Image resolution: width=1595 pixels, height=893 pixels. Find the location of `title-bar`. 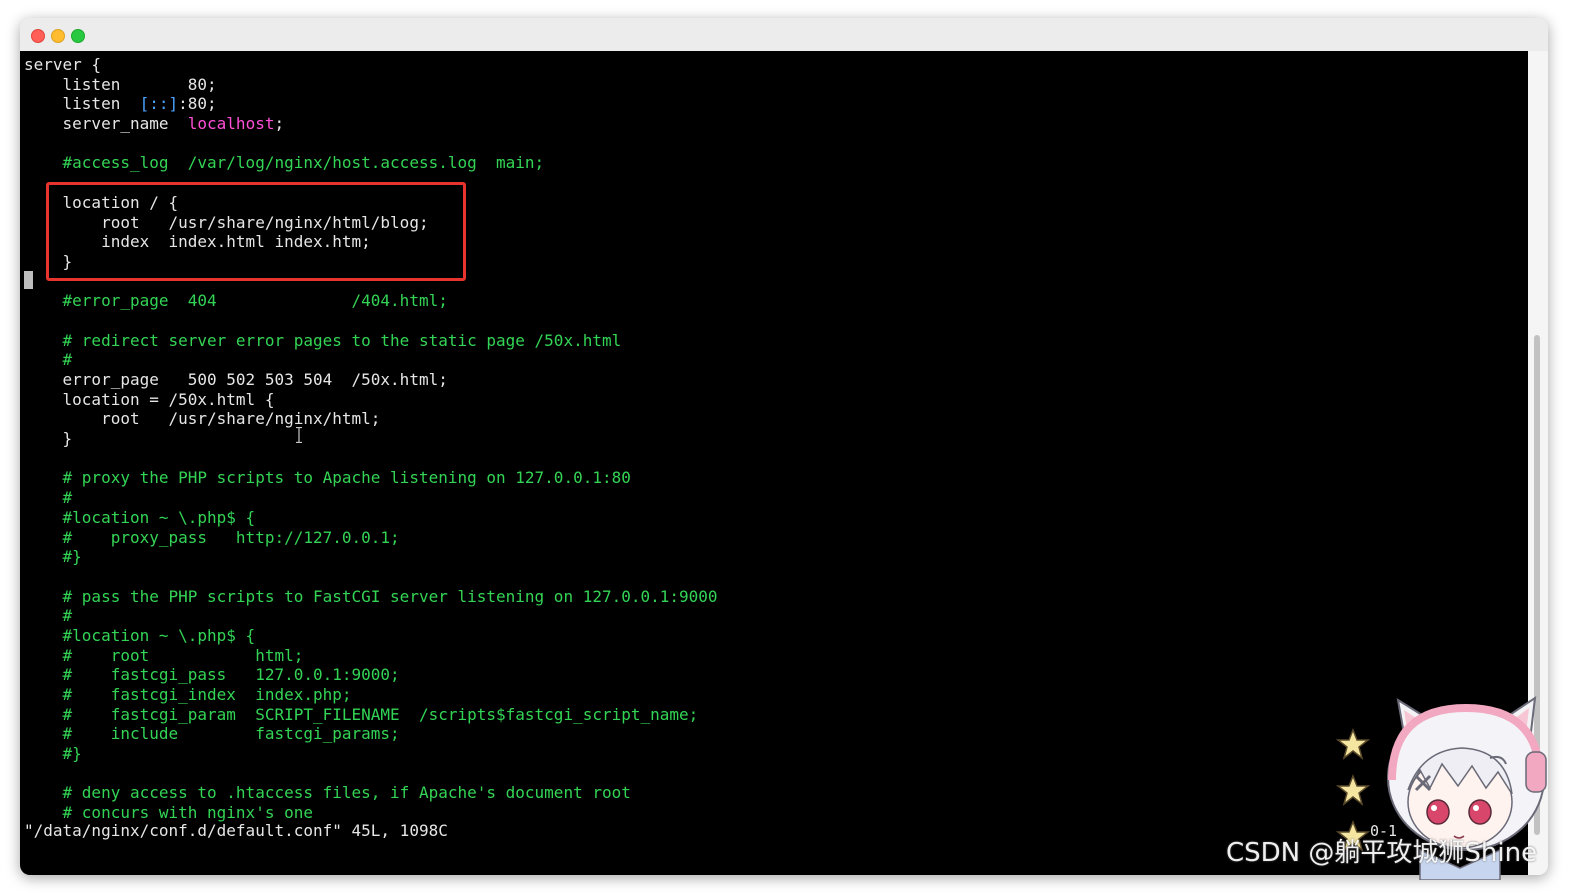

title-bar is located at coordinates (784, 35).